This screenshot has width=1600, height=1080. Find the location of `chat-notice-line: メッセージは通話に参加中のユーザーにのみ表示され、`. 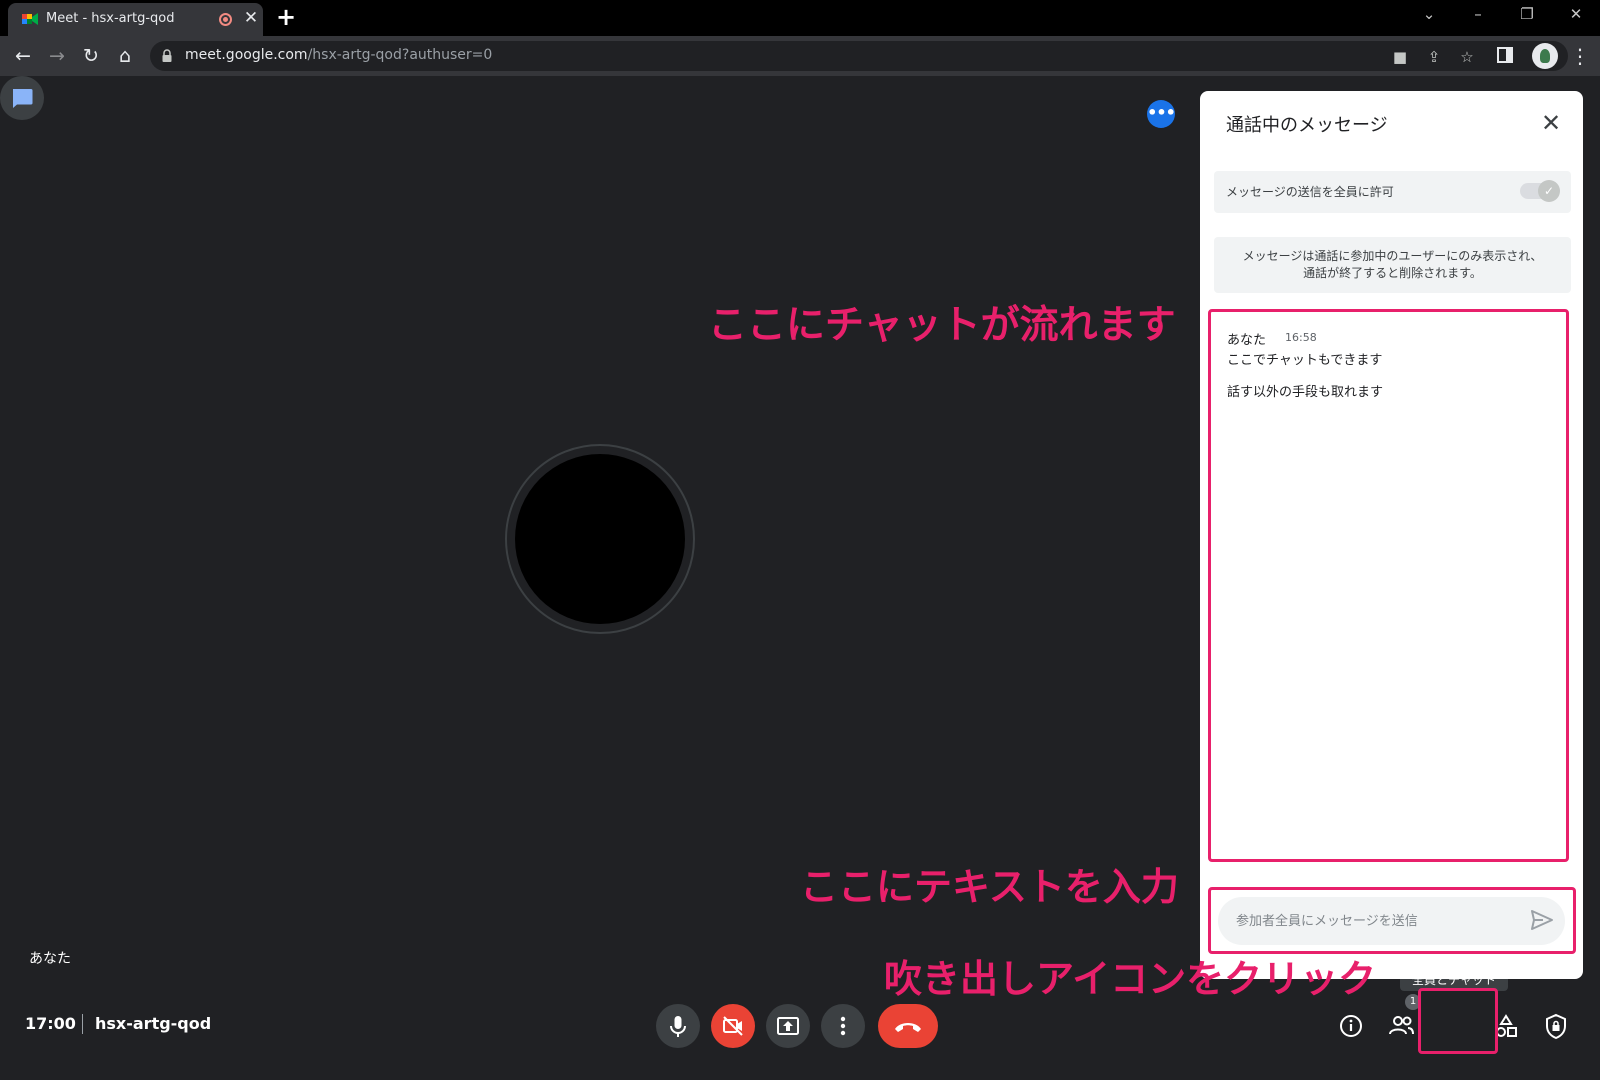

chat-notice-line: メッセージは通話に参加中のユーザーにのみ表示され、 is located at coordinates (1392, 256).